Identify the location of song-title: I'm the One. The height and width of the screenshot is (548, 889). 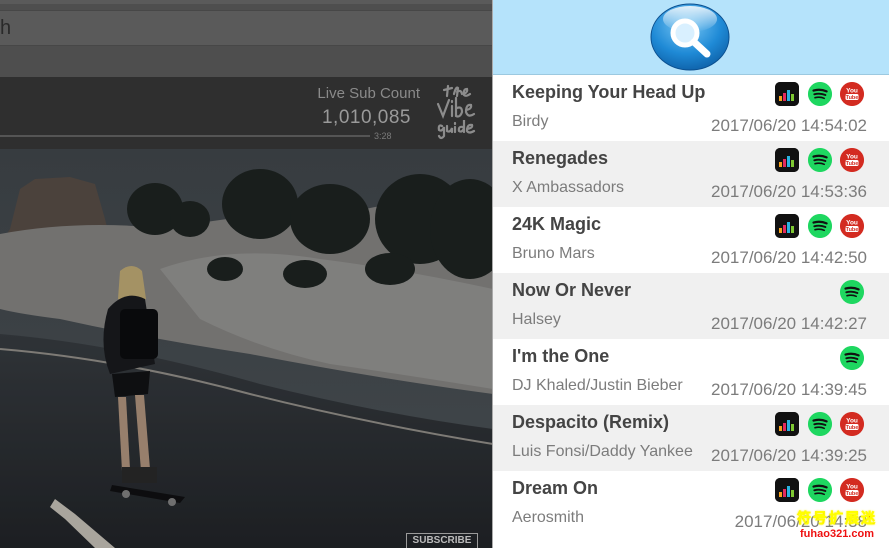
(561, 356).